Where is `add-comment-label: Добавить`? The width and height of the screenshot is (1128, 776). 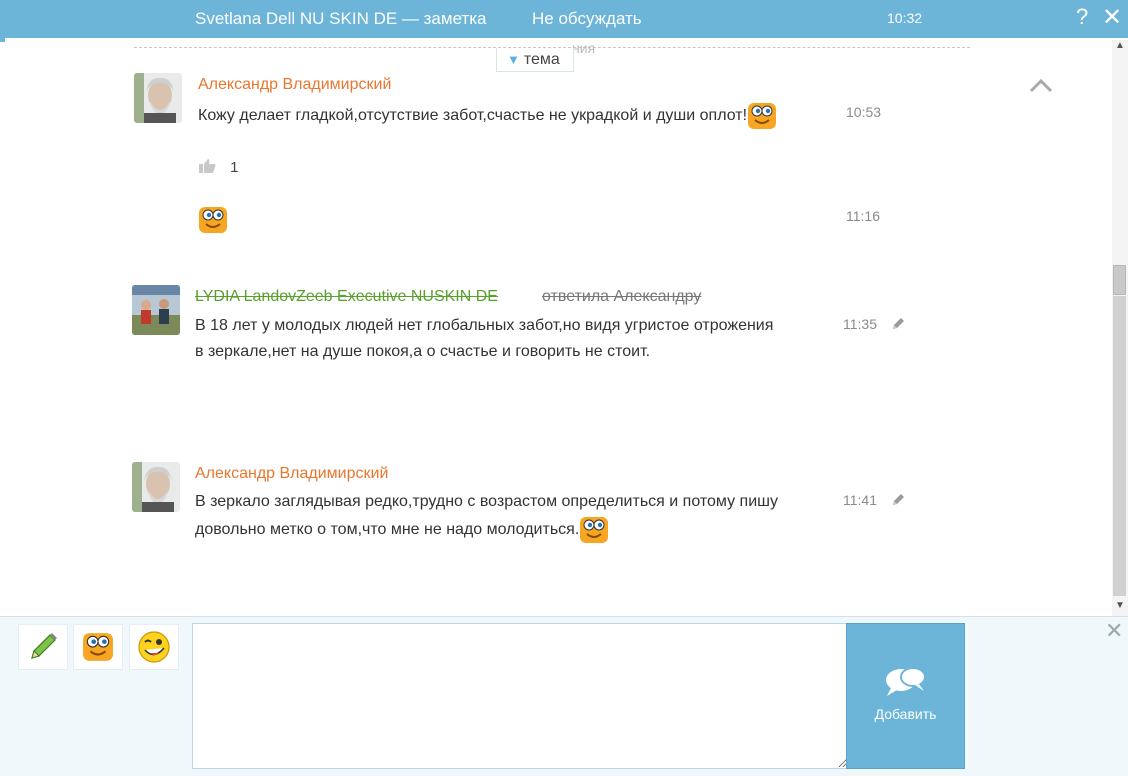 add-comment-label: Добавить is located at coordinates (905, 714).